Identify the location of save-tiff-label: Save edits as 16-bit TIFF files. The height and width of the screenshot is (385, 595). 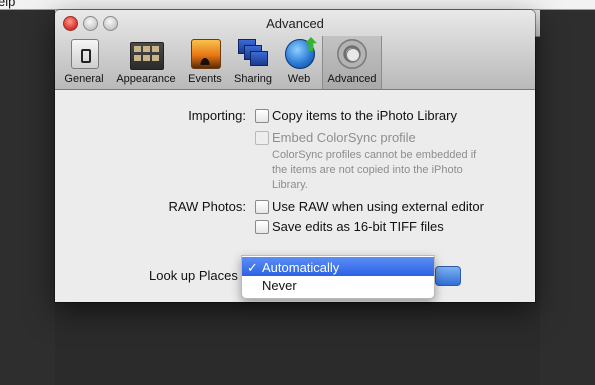
(358, 226).